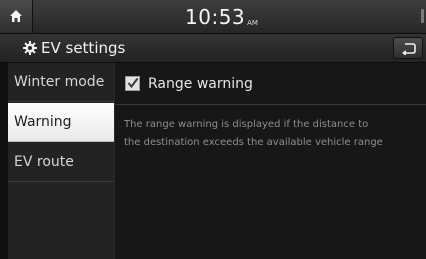 This screenshot has height=259, width=426. What do you see at coordinates (213, 48) in the screenshot?
I see `title-bar: EV settings` at bounding box center [213, 48].